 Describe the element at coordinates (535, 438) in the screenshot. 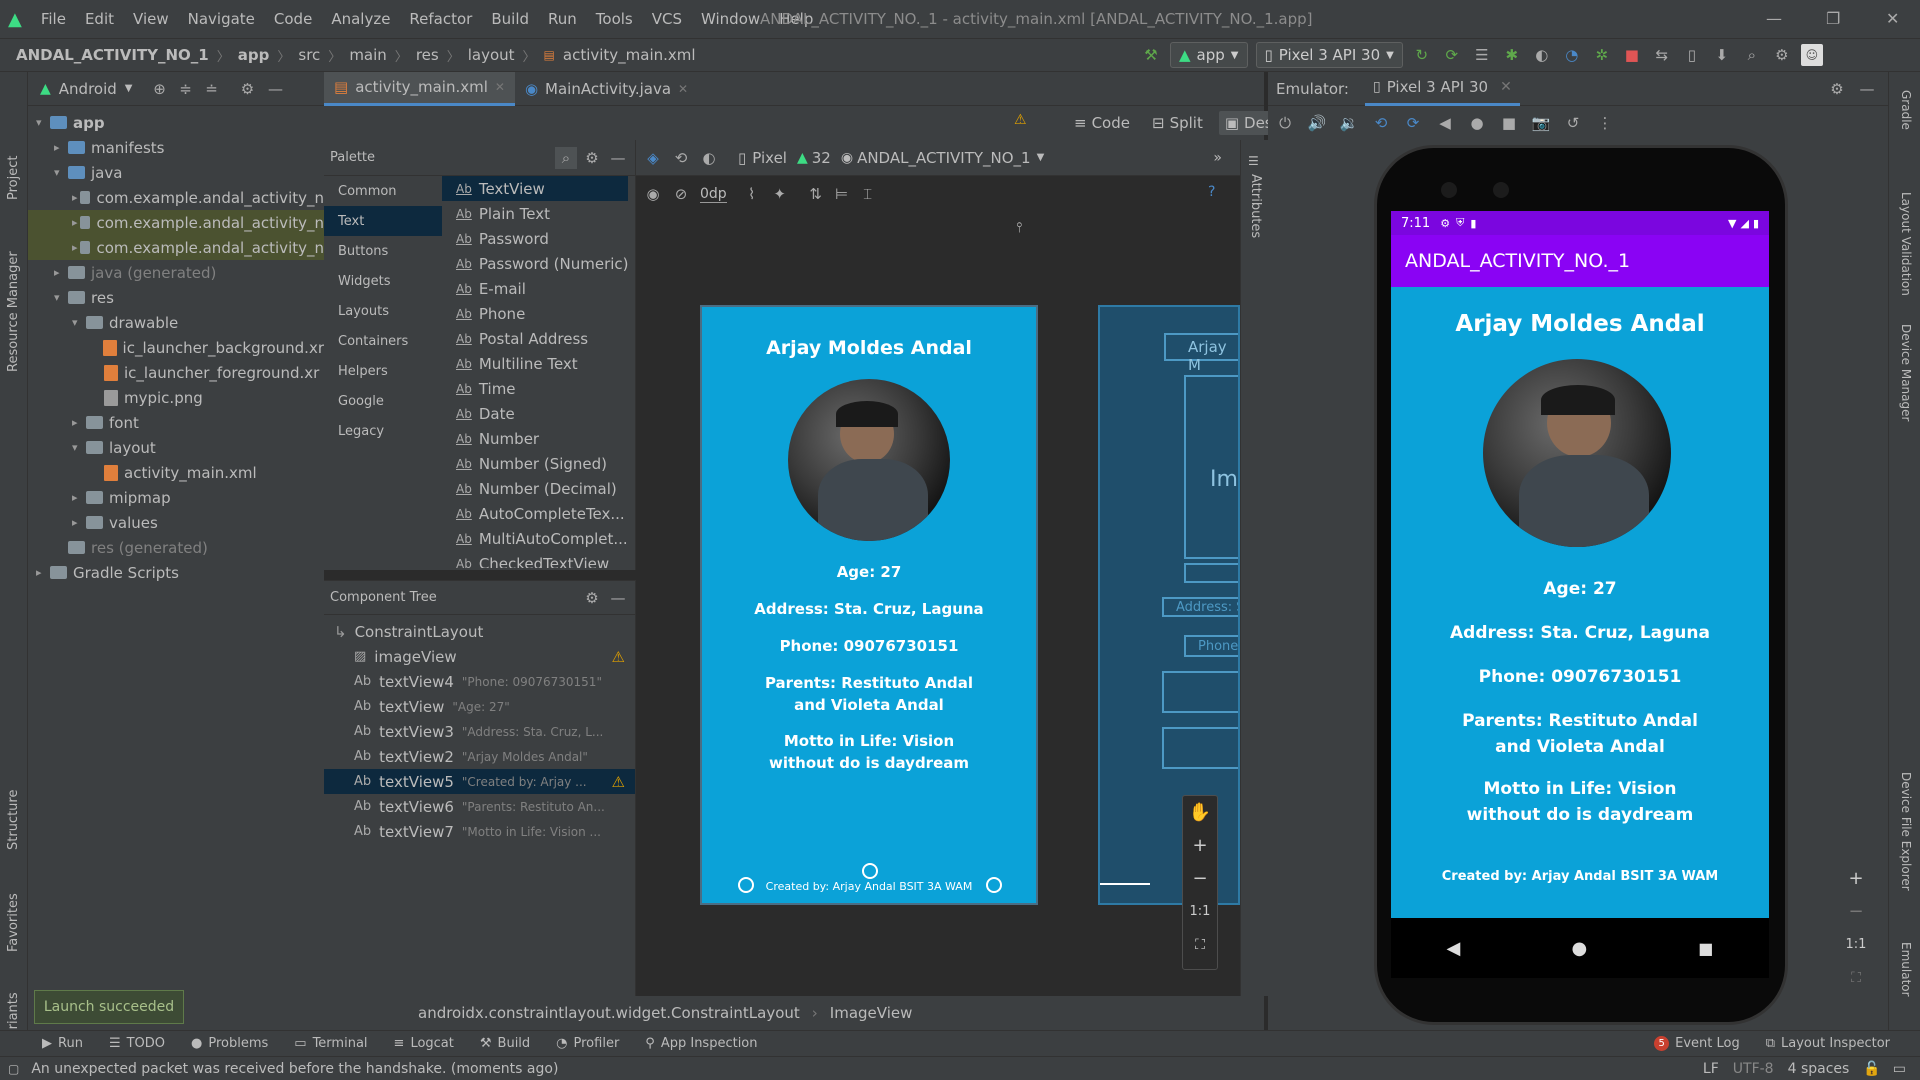

I see `palette-item: Ab Number` at that location.